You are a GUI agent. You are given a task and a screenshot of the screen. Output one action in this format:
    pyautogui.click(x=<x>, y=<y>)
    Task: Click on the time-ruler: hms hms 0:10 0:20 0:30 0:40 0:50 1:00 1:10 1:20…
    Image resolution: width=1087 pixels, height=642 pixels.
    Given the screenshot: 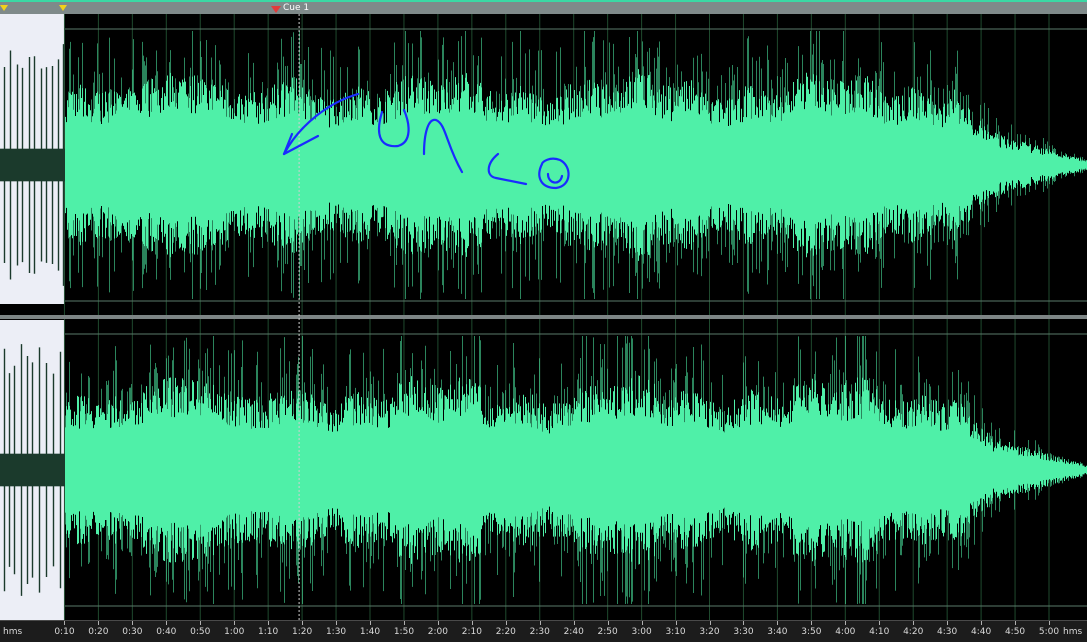 What is the action you would take?
    pyautogui.click(x=543, y=631)
    